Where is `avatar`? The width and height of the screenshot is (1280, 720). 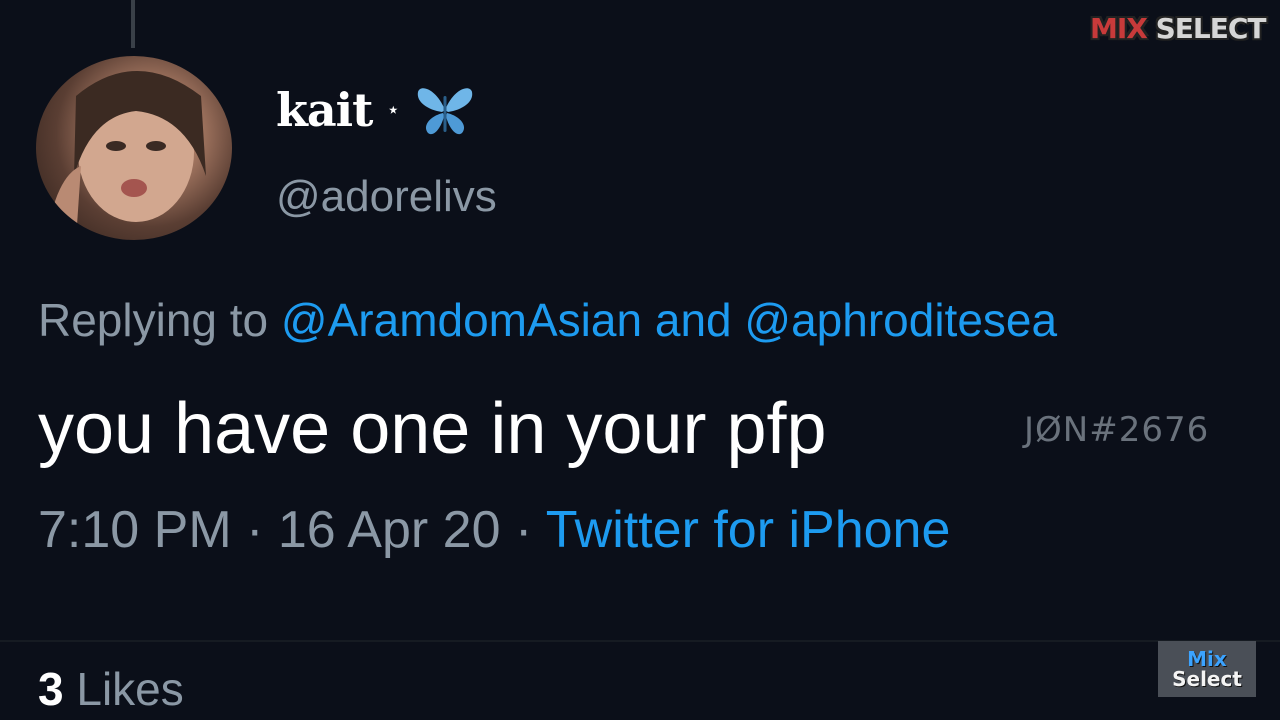 avatar is located at coordinates (134, 148).